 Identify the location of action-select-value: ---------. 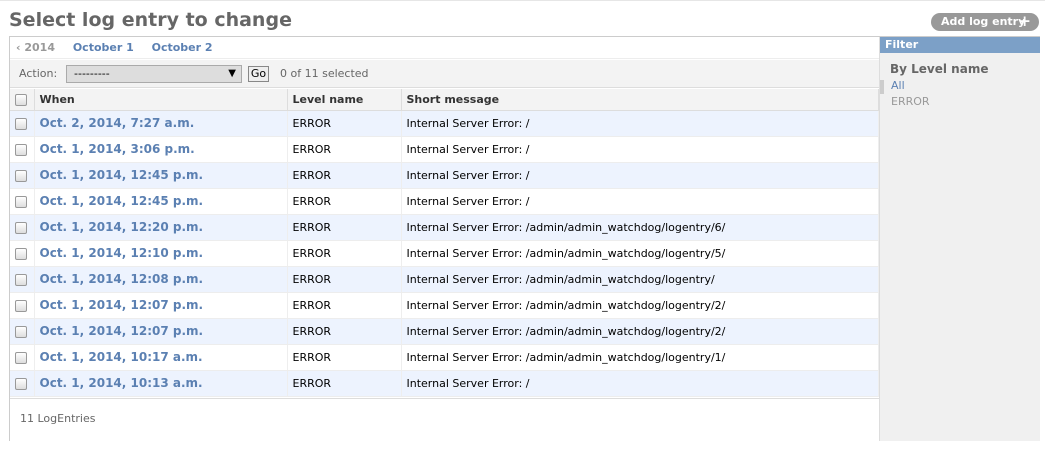
(92, 73).